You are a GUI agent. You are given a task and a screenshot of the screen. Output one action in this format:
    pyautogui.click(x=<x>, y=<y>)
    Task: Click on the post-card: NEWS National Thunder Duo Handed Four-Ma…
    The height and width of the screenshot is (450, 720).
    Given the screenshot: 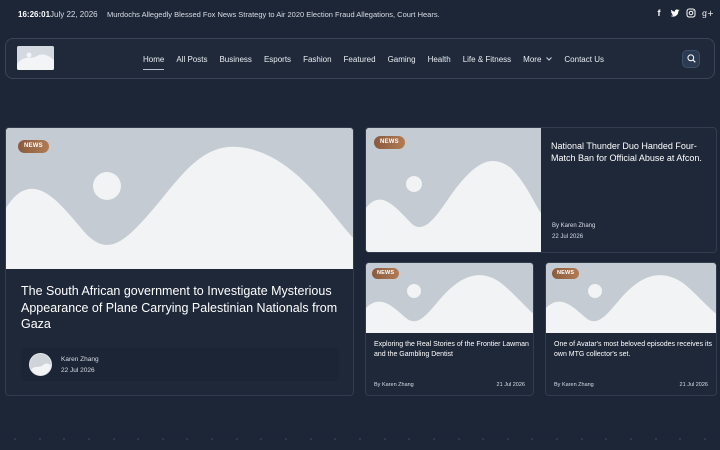 What is the action you would take?
    pyautogui.click(x=541, y=190)
    